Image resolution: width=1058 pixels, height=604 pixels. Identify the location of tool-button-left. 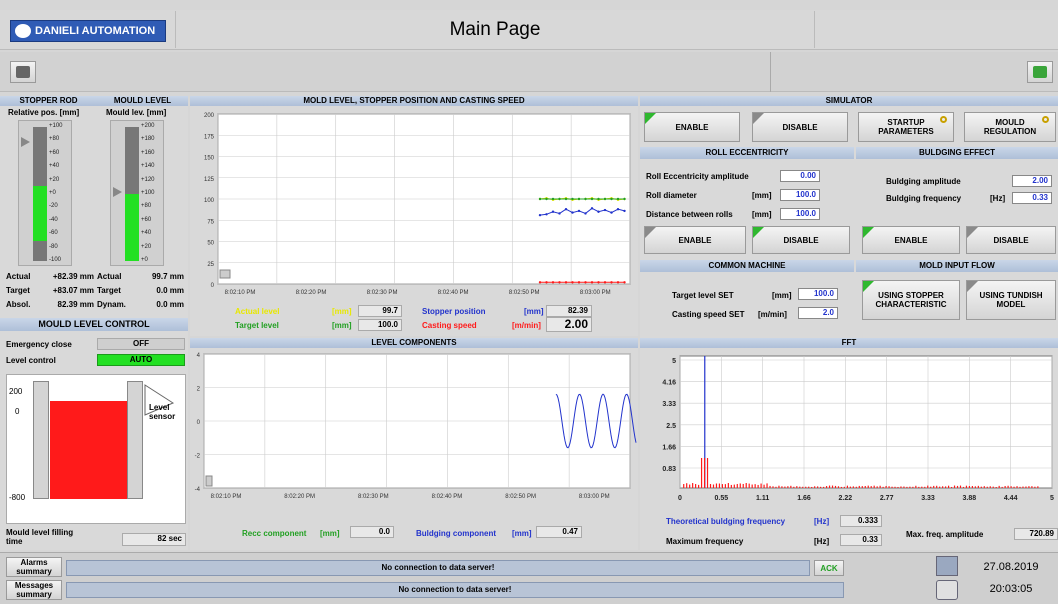
(23, 72).